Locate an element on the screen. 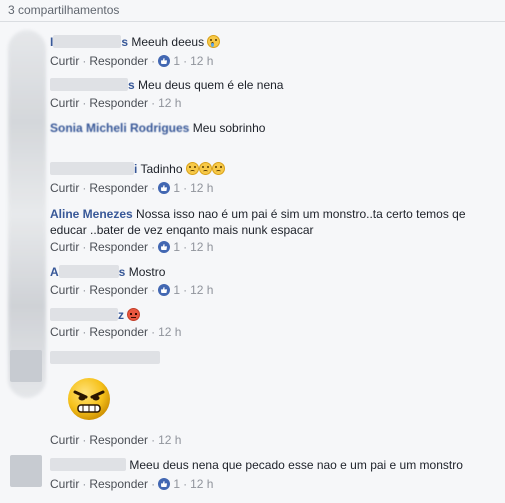  comment-2: s Meu deus quem é ele nena is located at coordinates (273, 85).